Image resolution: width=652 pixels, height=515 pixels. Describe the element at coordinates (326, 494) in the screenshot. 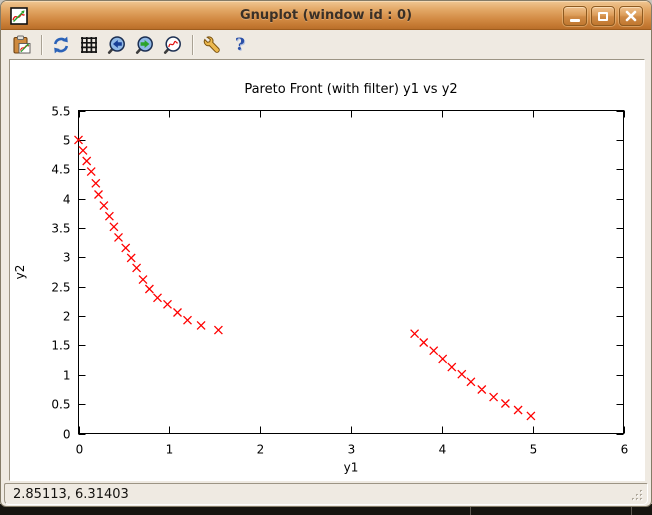

I see `statusbar: 2.85113, 6.31403` at that location.